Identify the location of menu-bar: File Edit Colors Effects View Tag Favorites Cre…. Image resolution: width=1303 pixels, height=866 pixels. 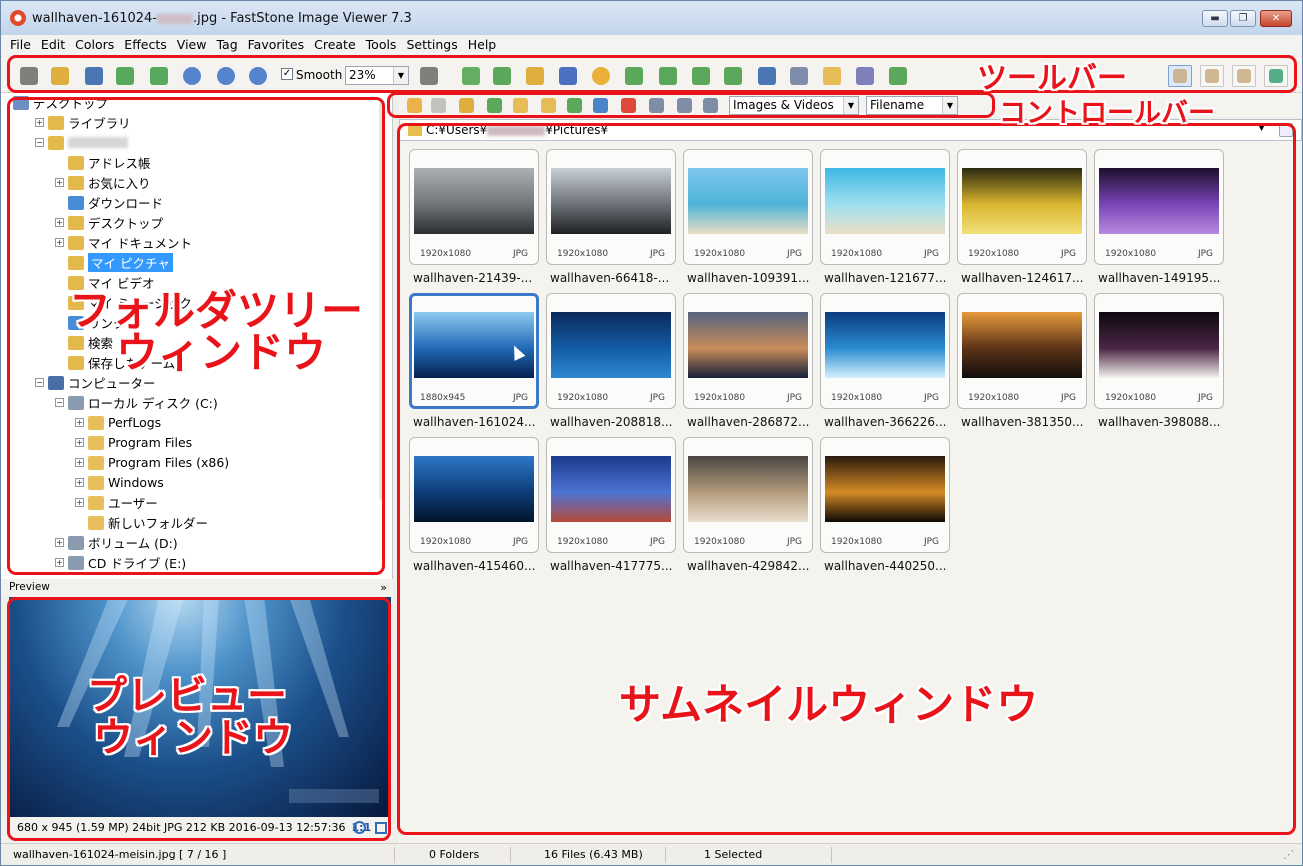
(651, 45).